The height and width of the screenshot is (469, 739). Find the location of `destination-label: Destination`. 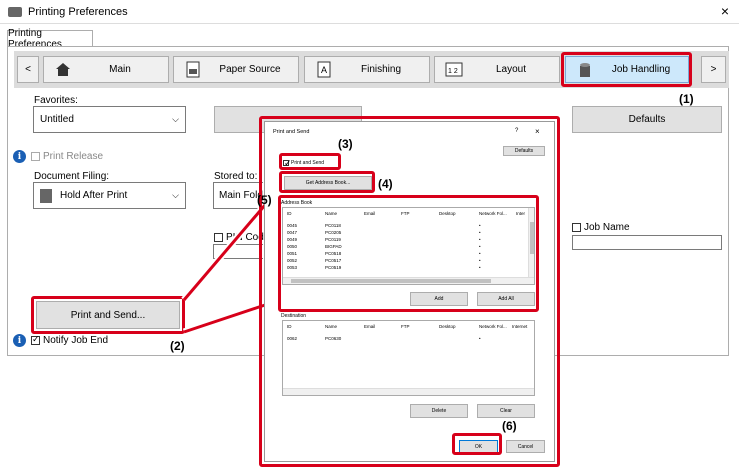

destination-label: Destination is located at coordinates (294, 316).